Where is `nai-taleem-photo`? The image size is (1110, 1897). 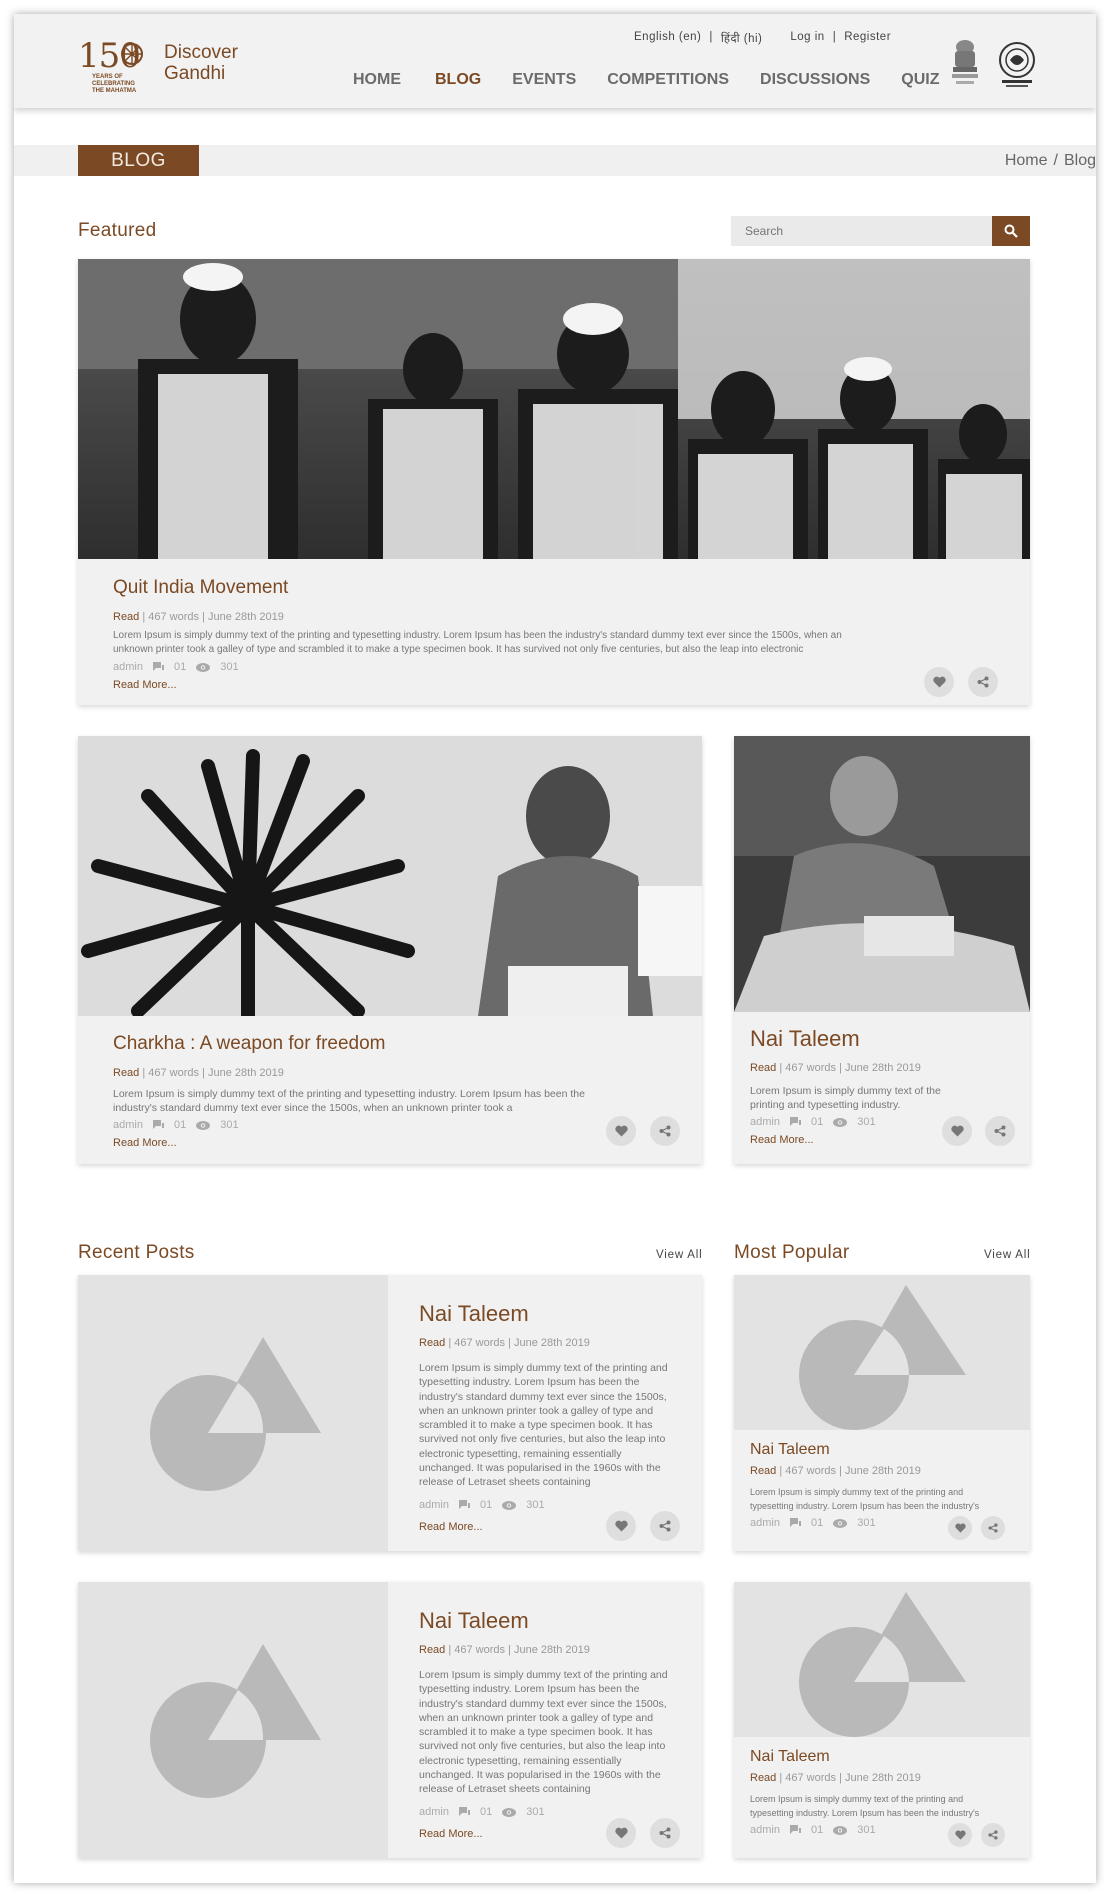 nai-taleem-photo is located at coordinates (882, 874).